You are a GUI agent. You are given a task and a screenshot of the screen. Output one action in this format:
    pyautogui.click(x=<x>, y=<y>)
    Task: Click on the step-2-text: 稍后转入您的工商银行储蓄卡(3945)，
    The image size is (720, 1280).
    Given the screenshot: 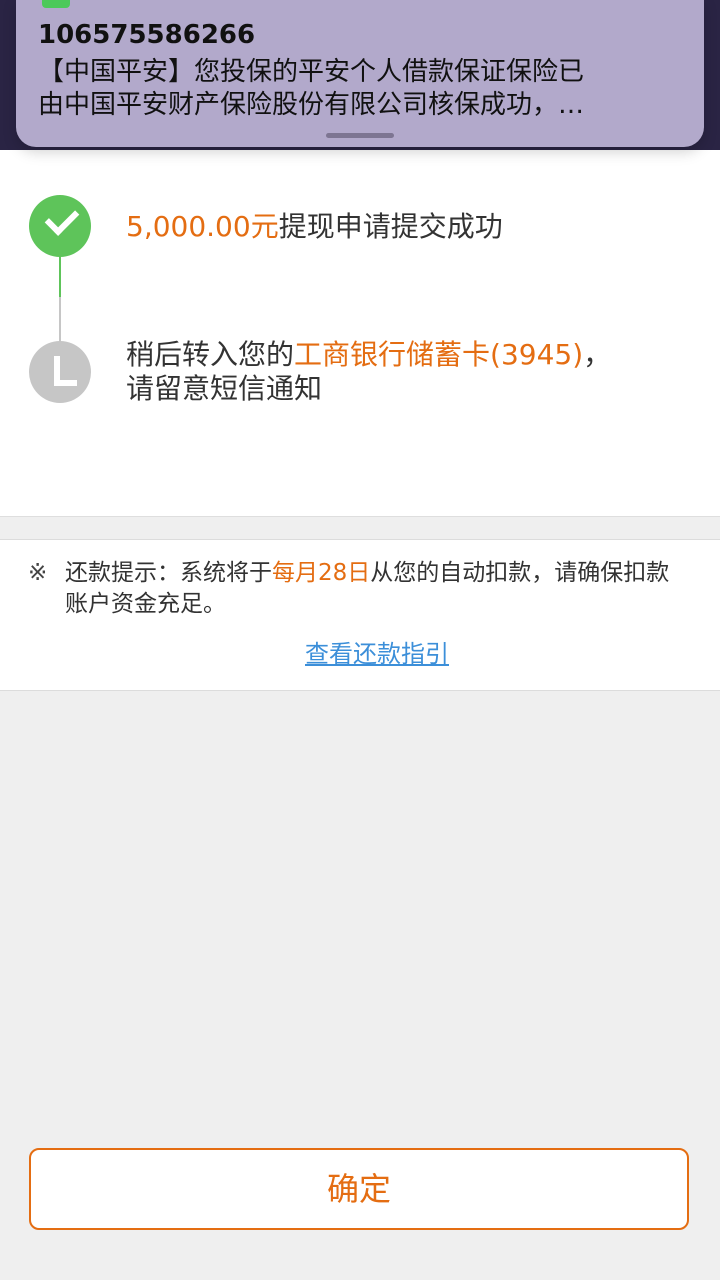 What is the action you would take?
    pyautogui.click(x=368, y=355)
    